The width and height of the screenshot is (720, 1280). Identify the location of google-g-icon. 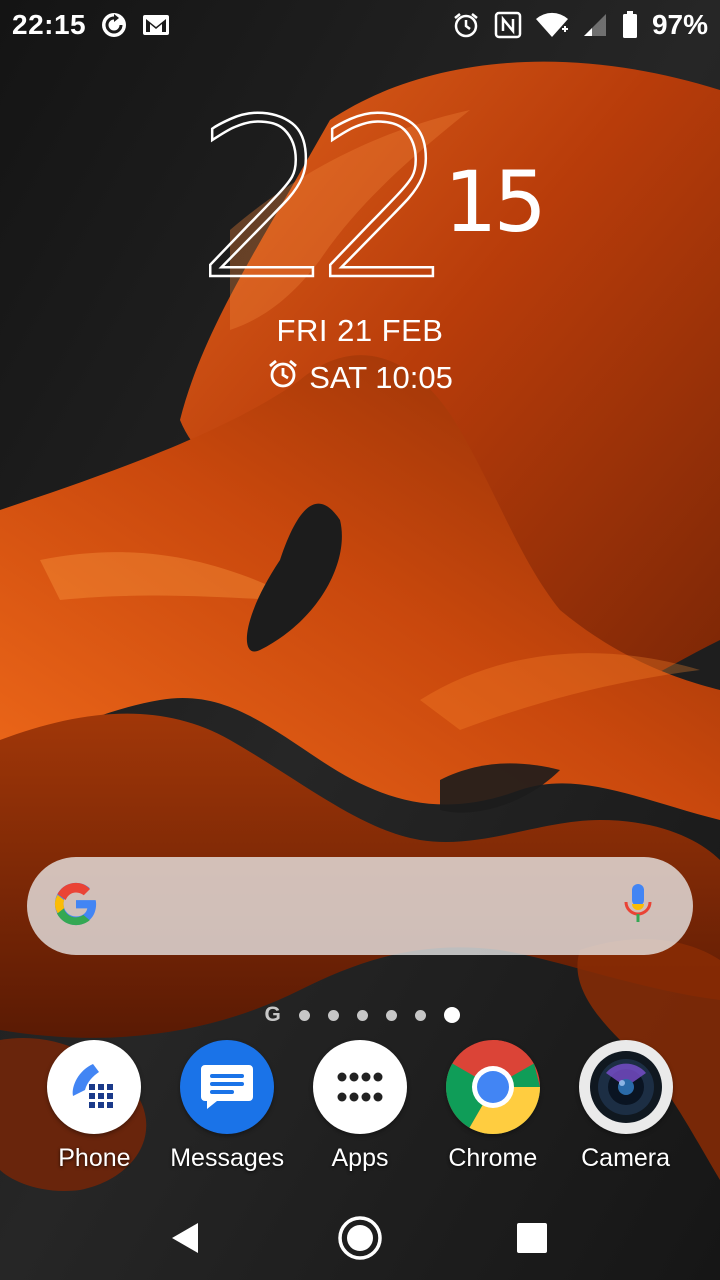
(76, 906).